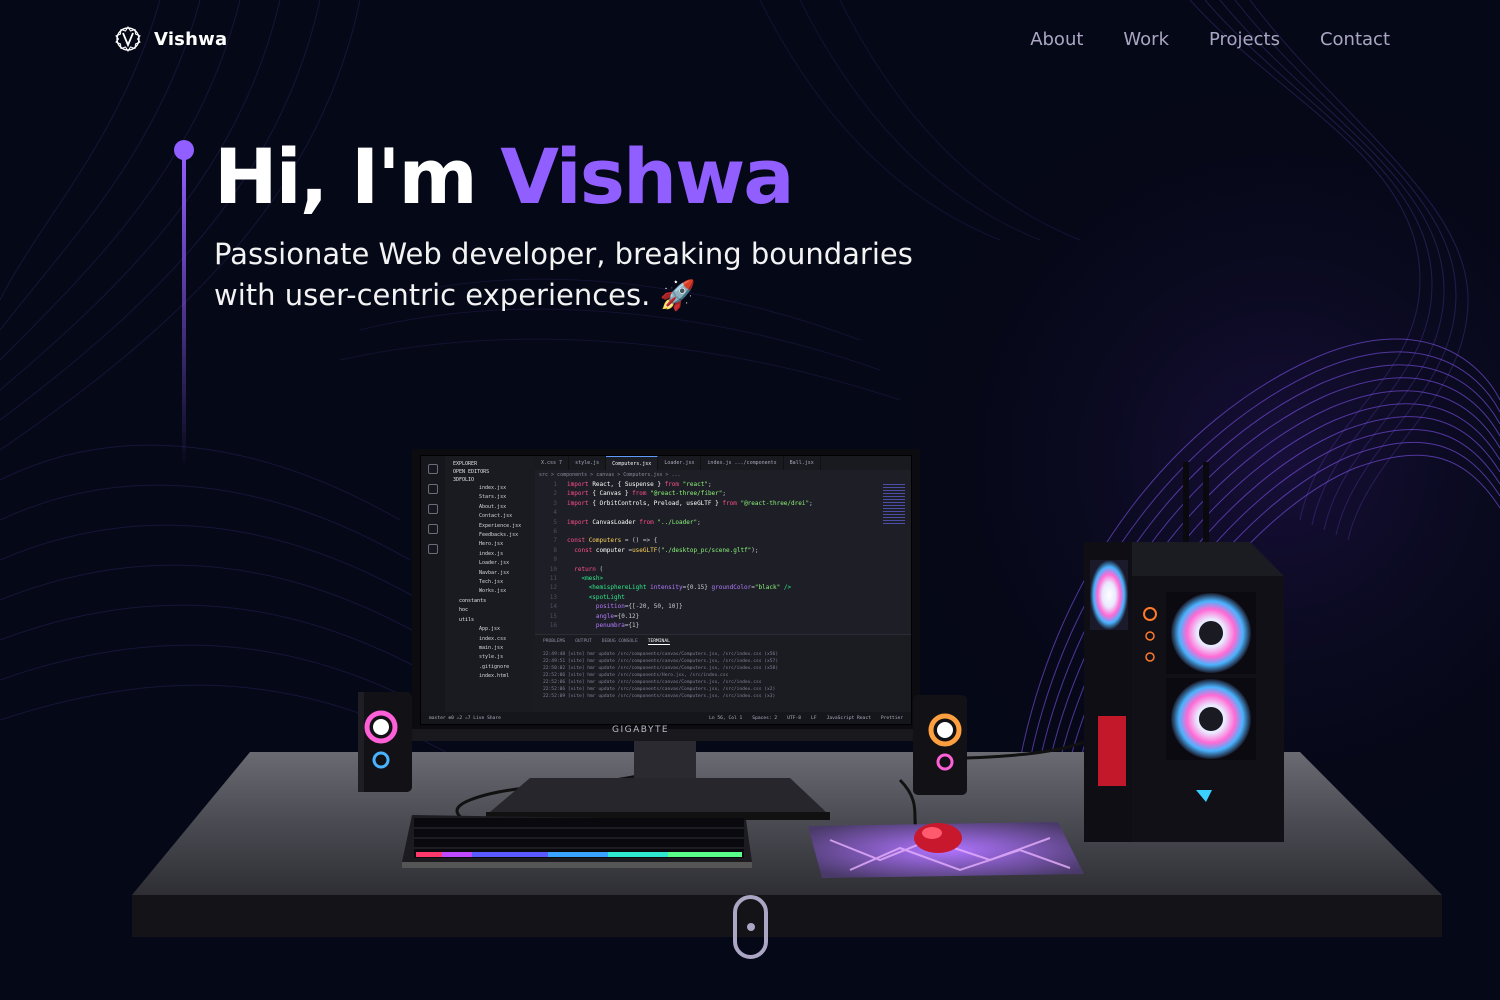 The image size is (1500, 1000). I want to click on file-item: index.jsx, so click(493, 488).